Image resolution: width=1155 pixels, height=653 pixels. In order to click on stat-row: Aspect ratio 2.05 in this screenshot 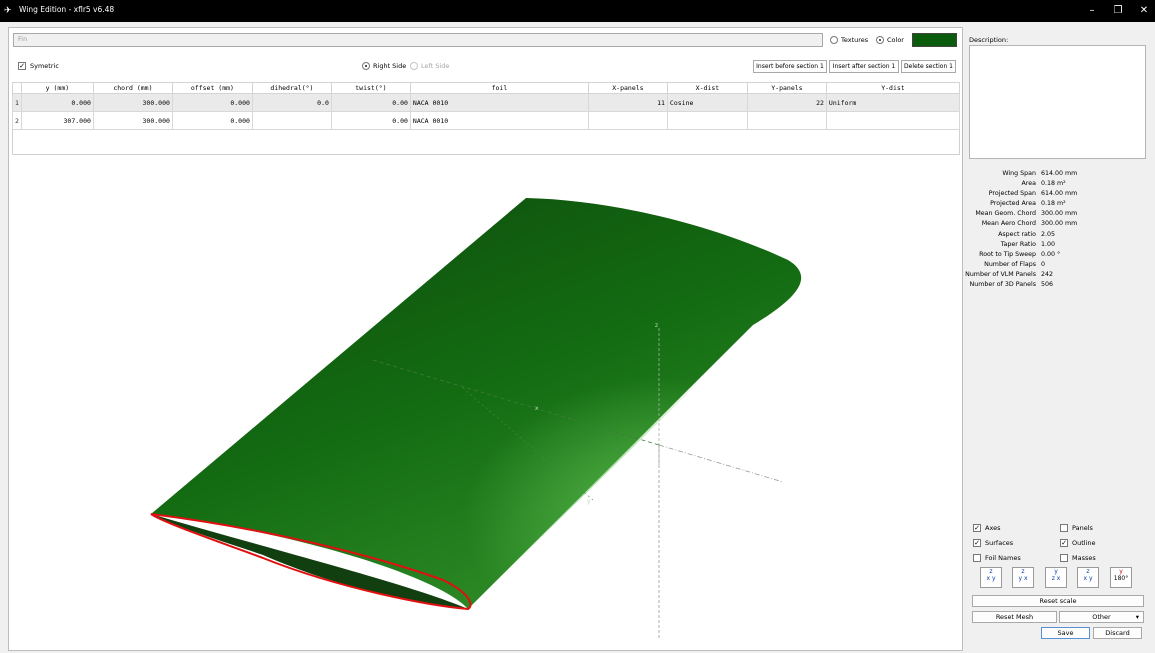, I will do `click(1058, 236)`.